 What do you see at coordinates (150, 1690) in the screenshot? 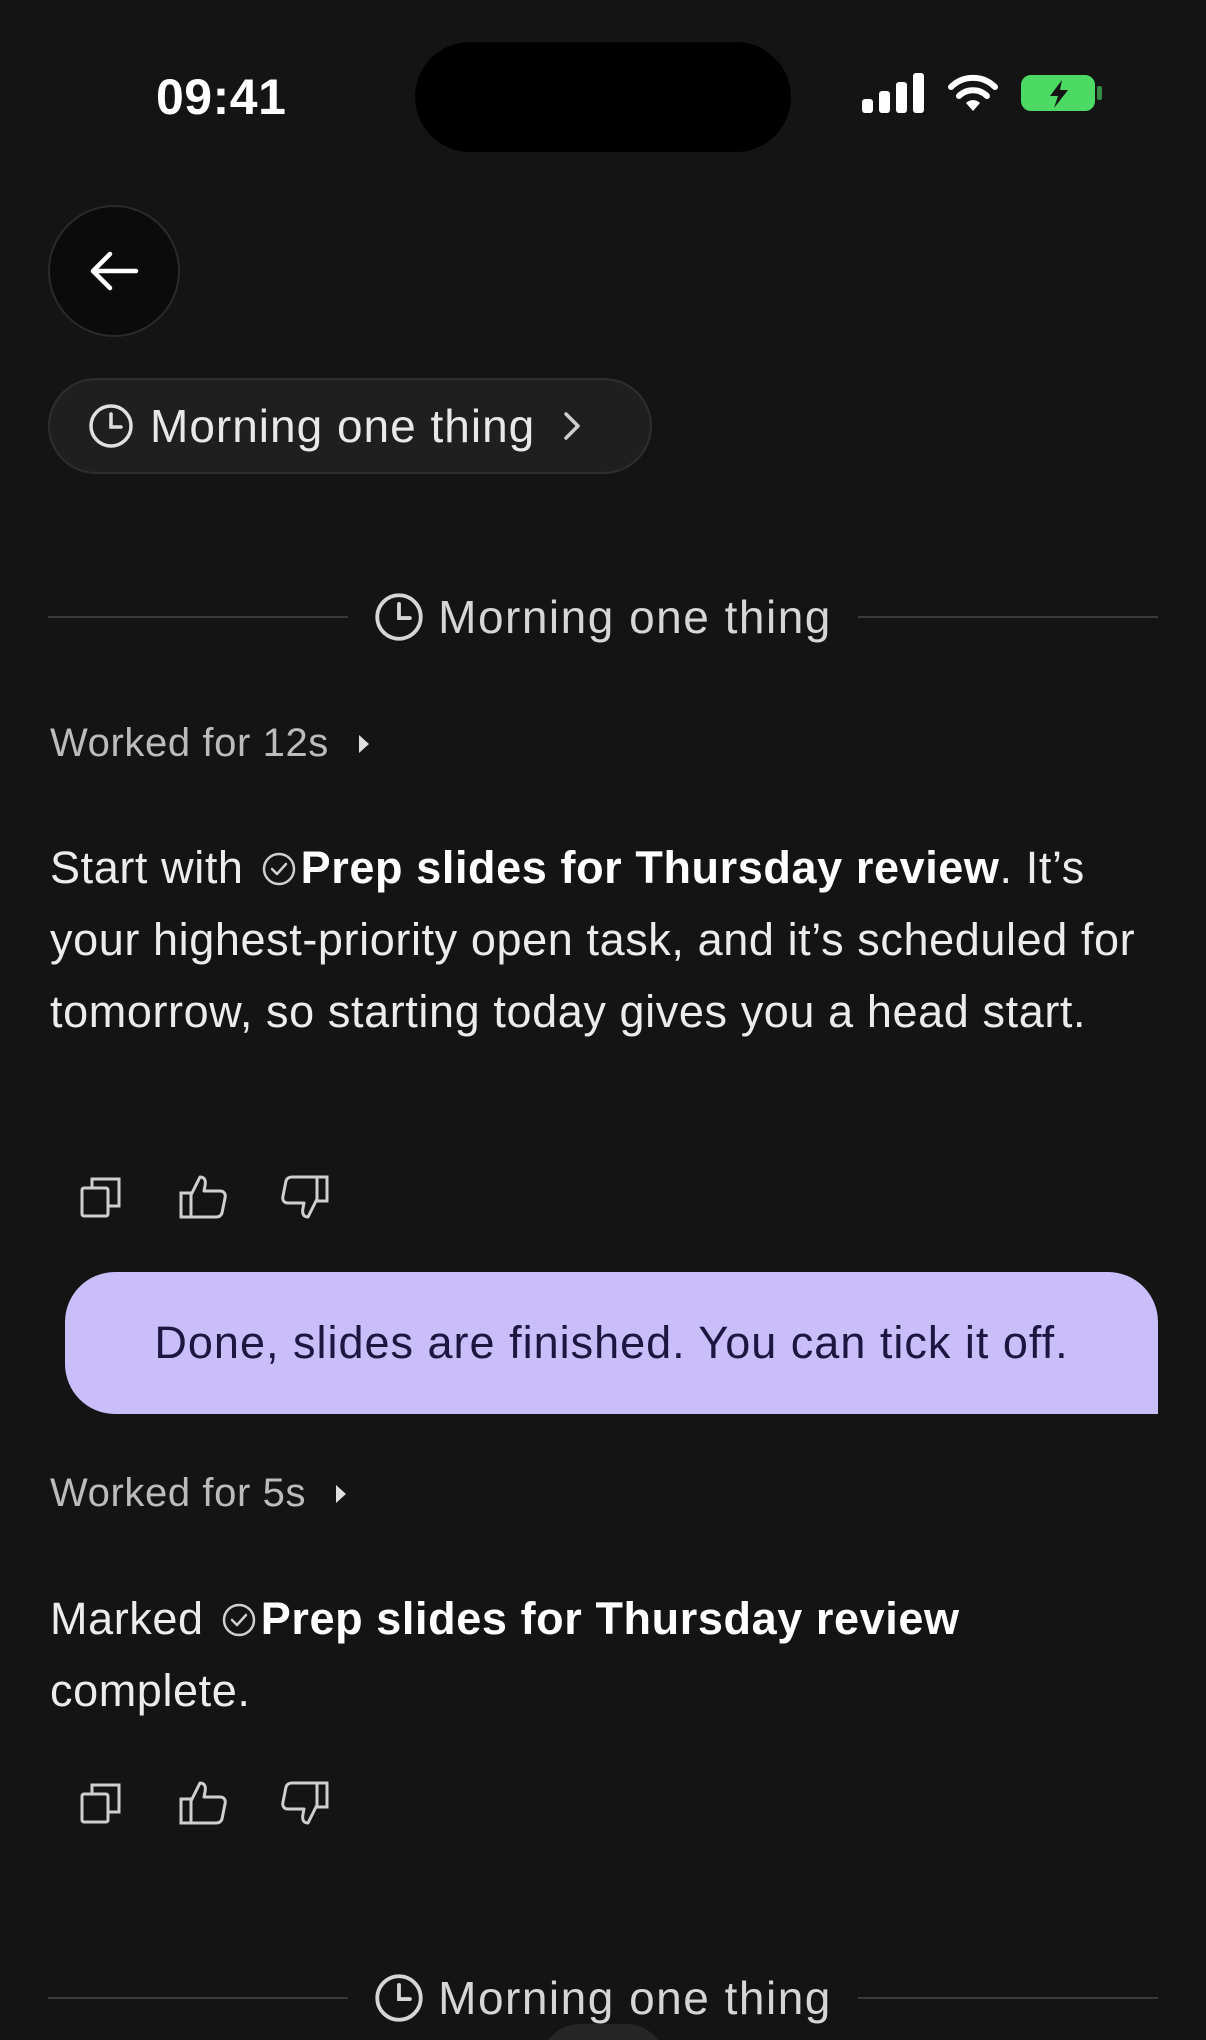
I see `message-text: complete.` at bounding box center [150, 1690].